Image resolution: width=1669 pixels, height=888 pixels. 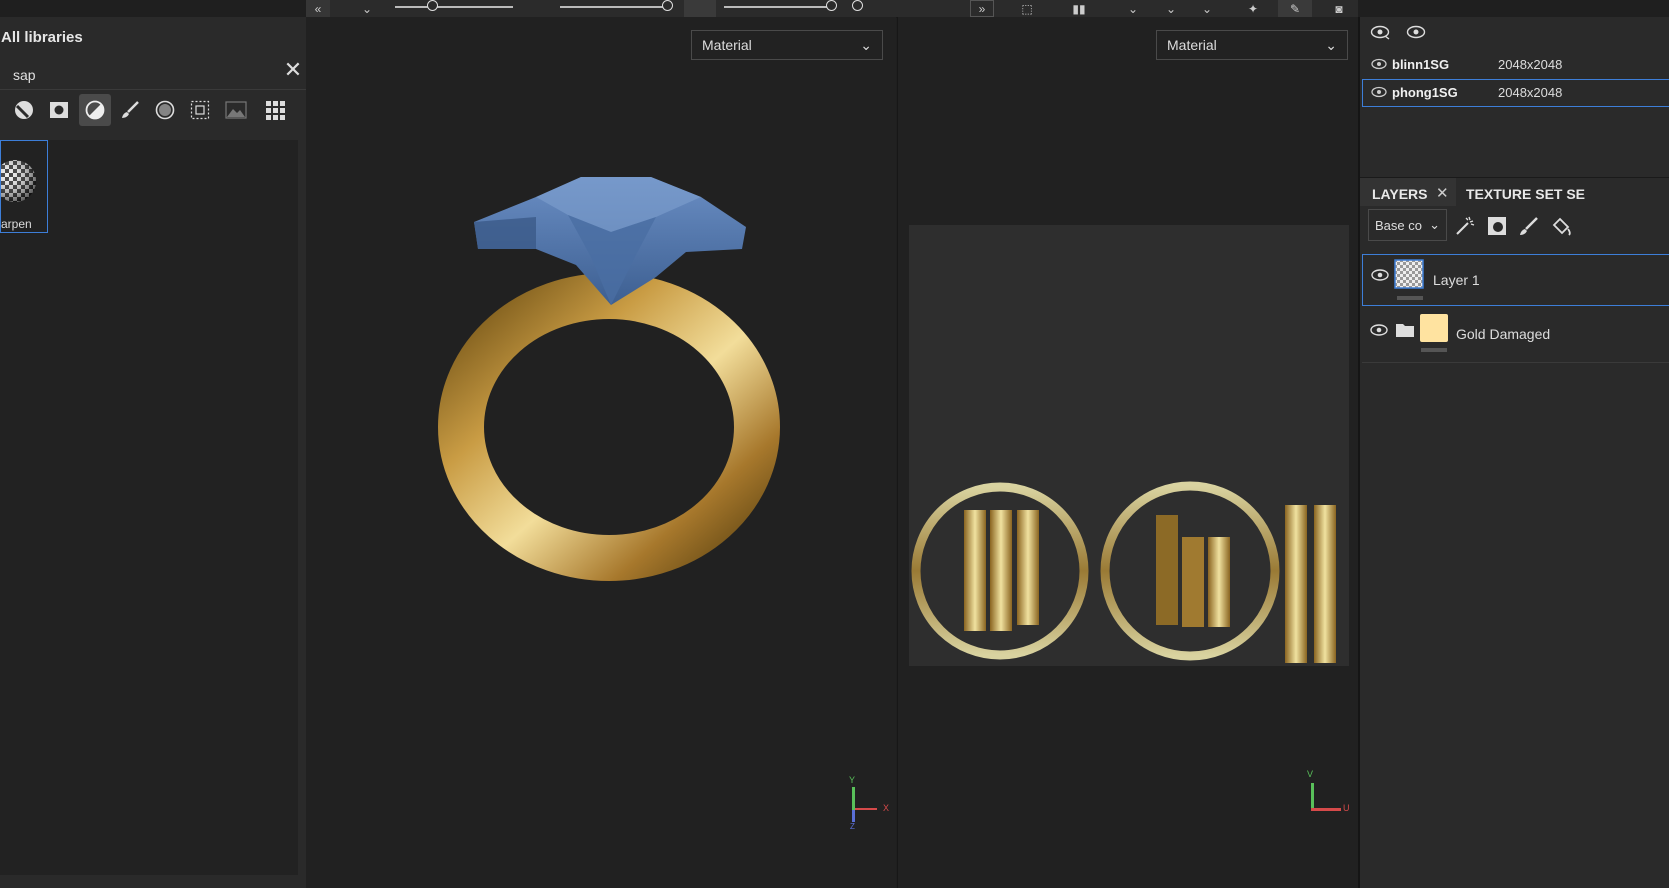 What do you see at coordinates (1207, 8) in the screenshot?
I see `display-settings-icon: ⌄` at bounding box center [1207, 8].